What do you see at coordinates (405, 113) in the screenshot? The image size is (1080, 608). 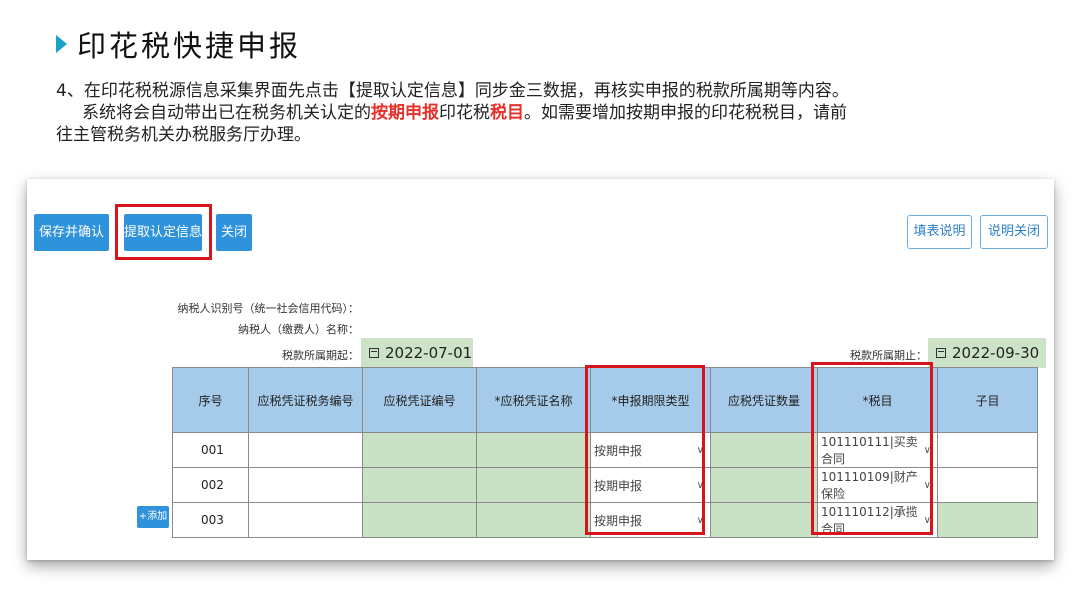 I see `highlight-period-type: 按期申报` at bounding box center [405, 113].